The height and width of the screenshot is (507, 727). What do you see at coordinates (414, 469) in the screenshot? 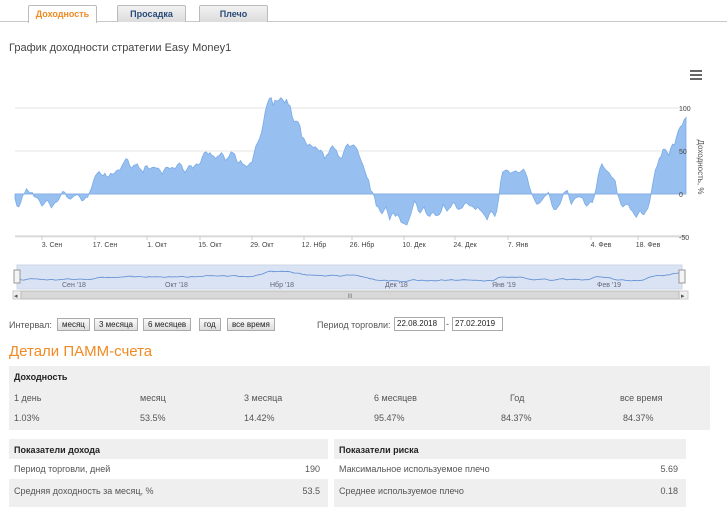
I see `risk-row-label: Максимальное используемое плечо` at bounding box center [414, 469].